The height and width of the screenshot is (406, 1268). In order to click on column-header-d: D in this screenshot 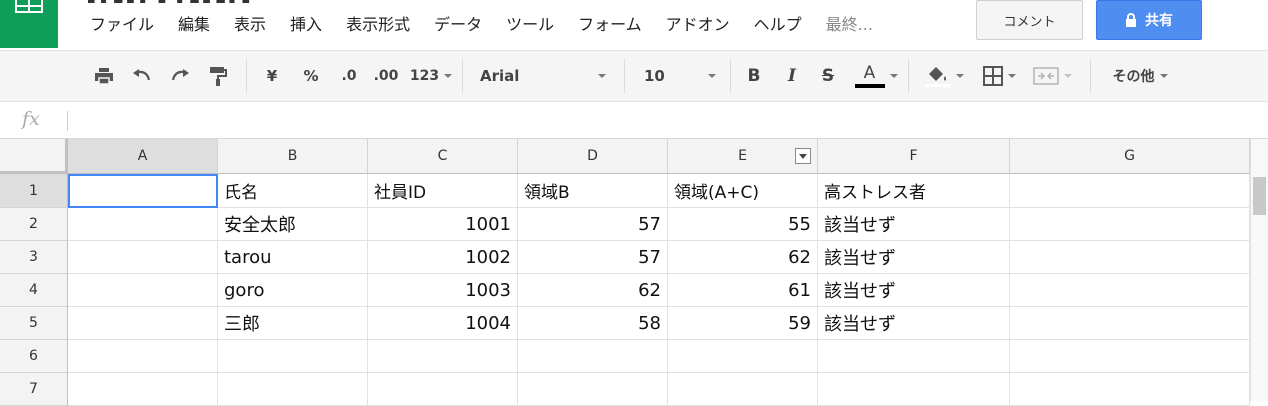, I will do `click(593, 156)`.